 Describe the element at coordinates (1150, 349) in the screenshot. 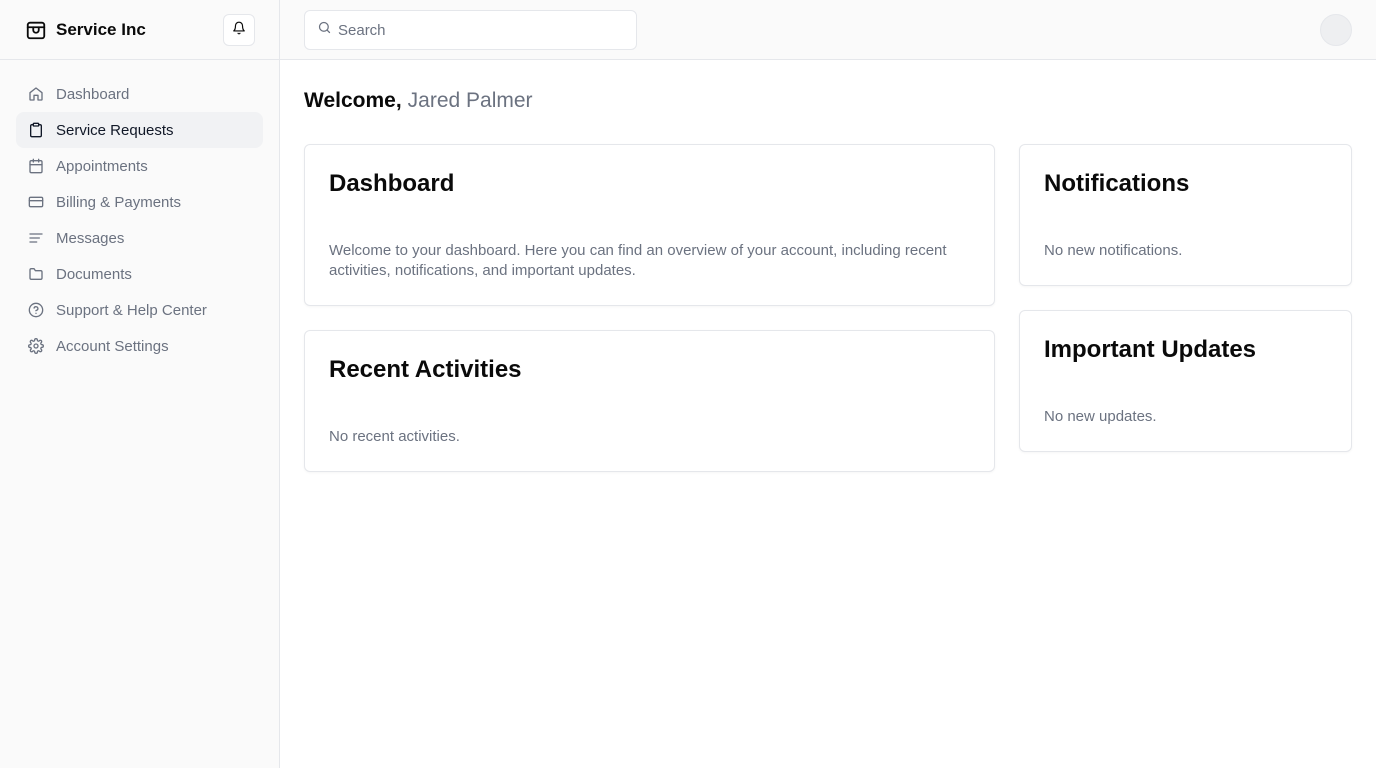

I see `card-title: Important Updates` at that location.